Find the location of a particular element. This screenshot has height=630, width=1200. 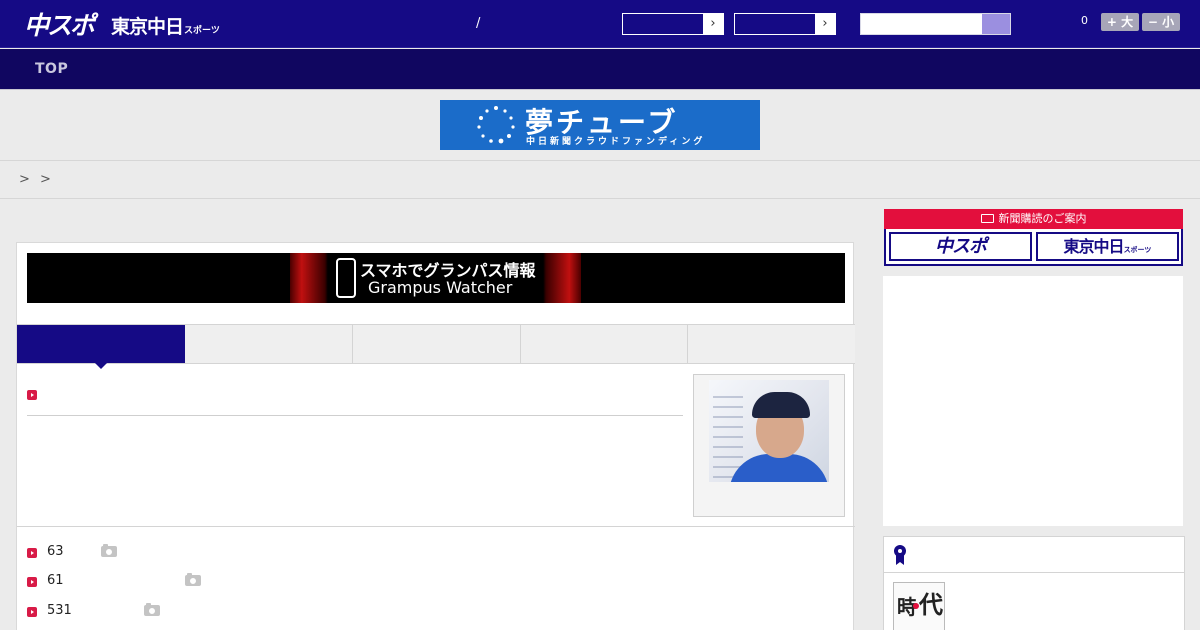

ranking-box: 時 代 is located at coordinates (1034, 583).